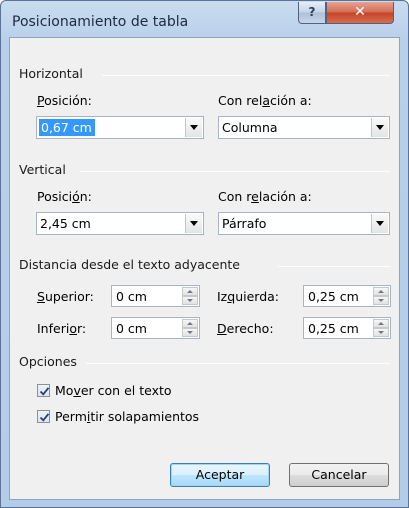  What do you see at coordinates (220, 475) in the screenshot?
I see `ok-button: Aceptar` at bounding box center [220, 475].